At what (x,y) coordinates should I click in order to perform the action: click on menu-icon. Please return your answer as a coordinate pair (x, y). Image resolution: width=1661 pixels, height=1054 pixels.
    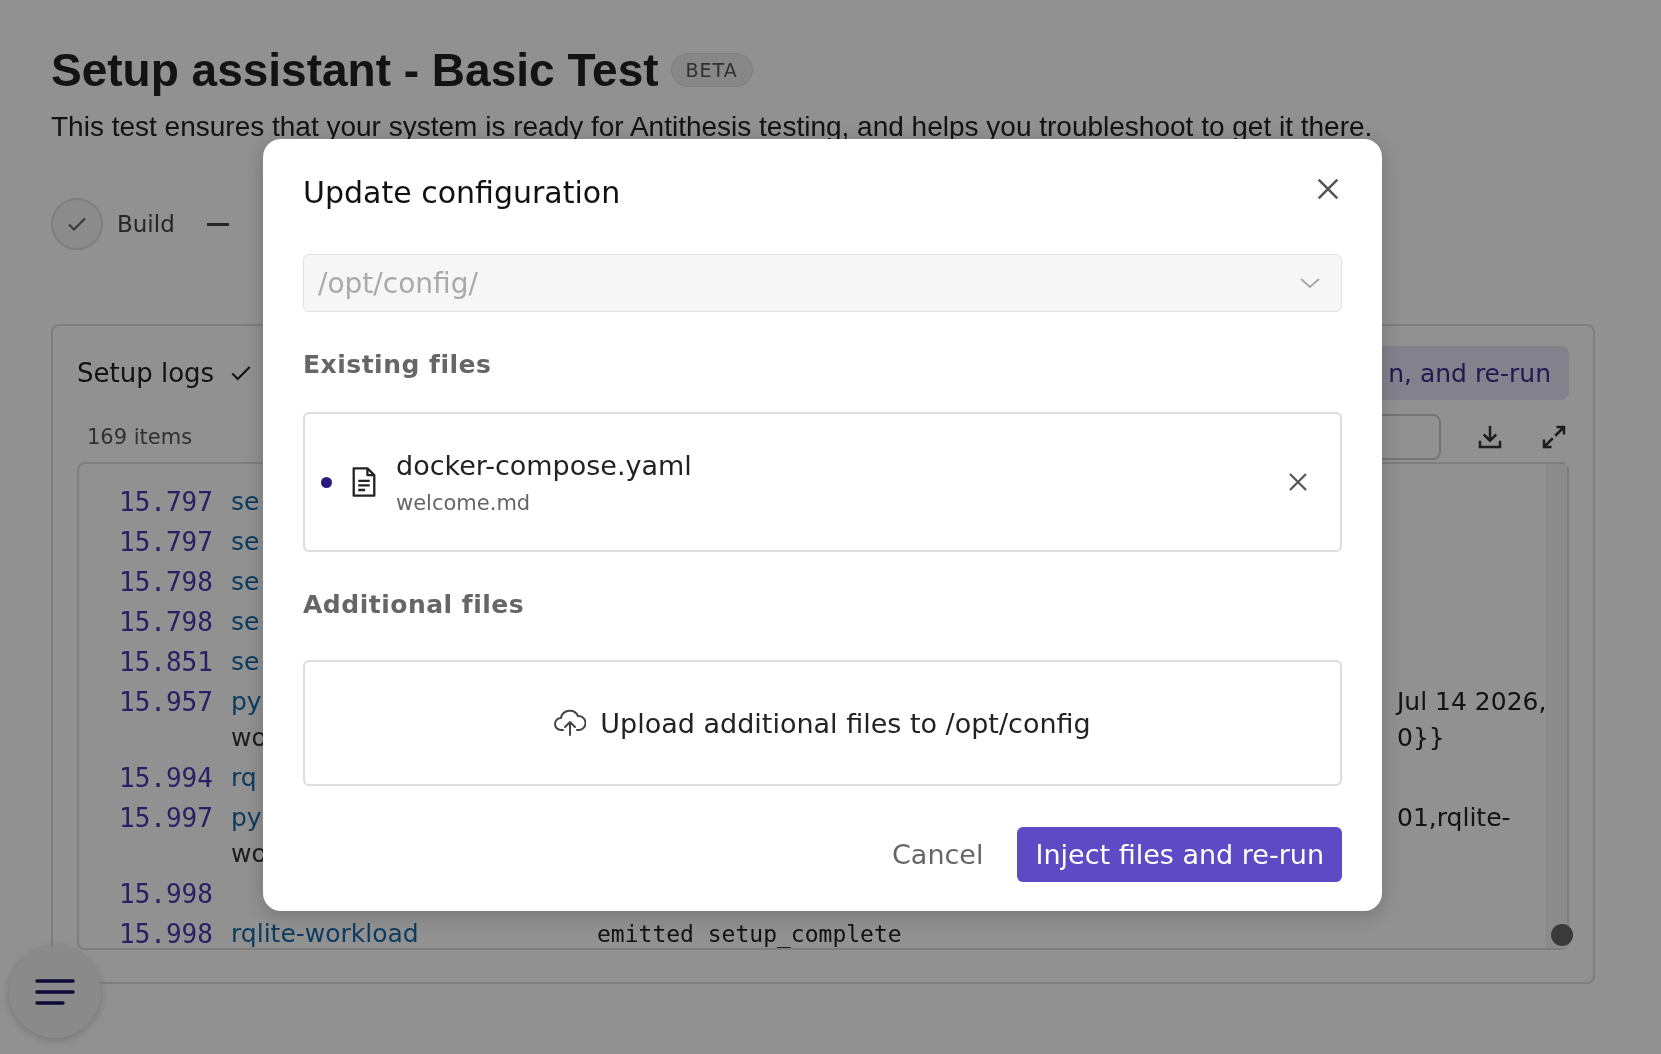
    Looking at the image, I should click on (55, 992).